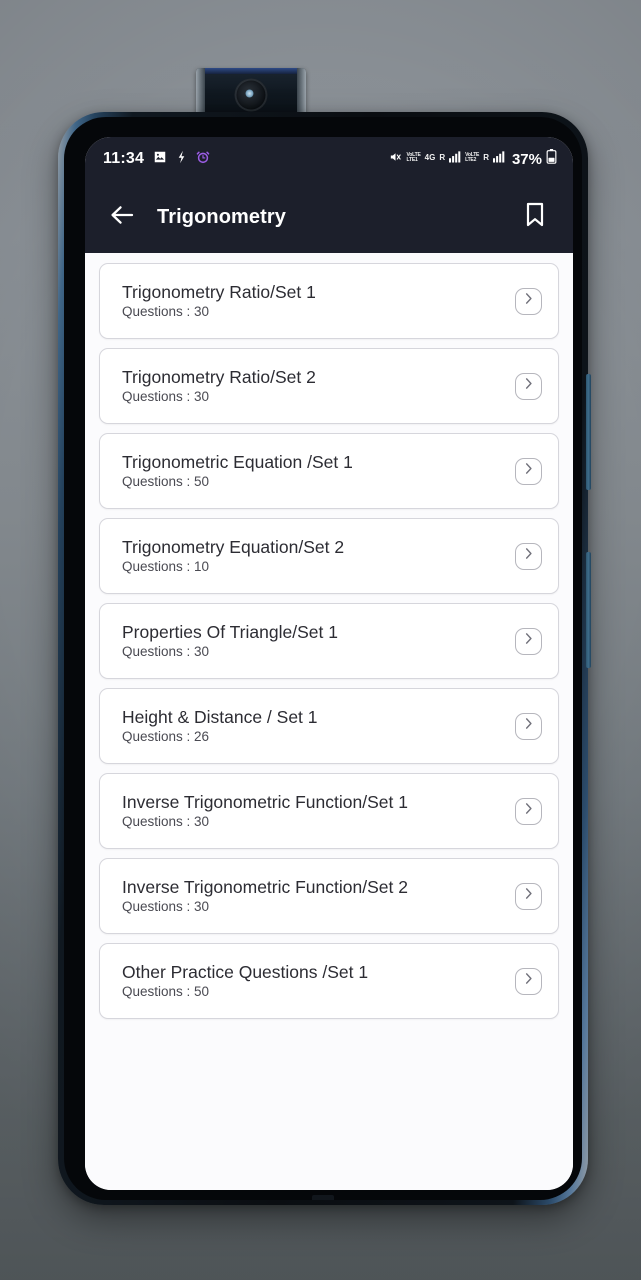 The image size is (641, 1280). I want to click on bottom-speaker-slit, so click(323, 1197).